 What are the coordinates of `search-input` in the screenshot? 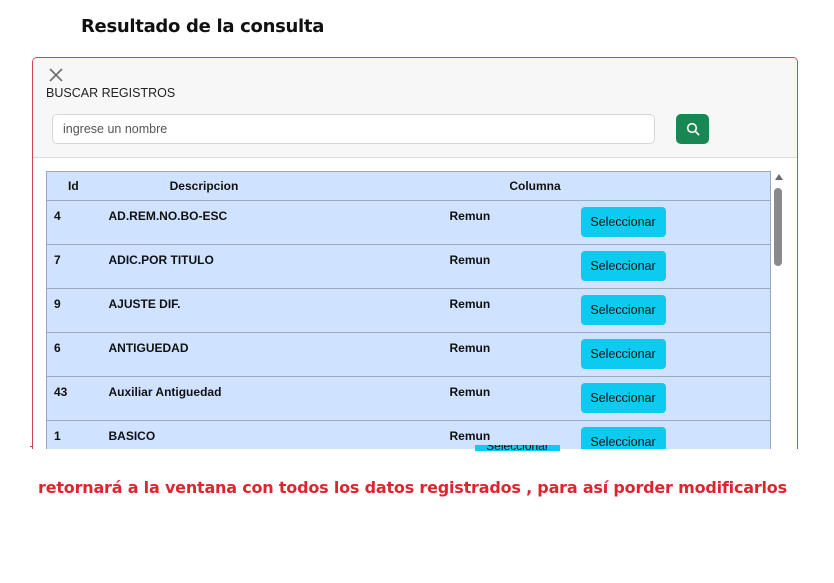 It's located at (353, 129).